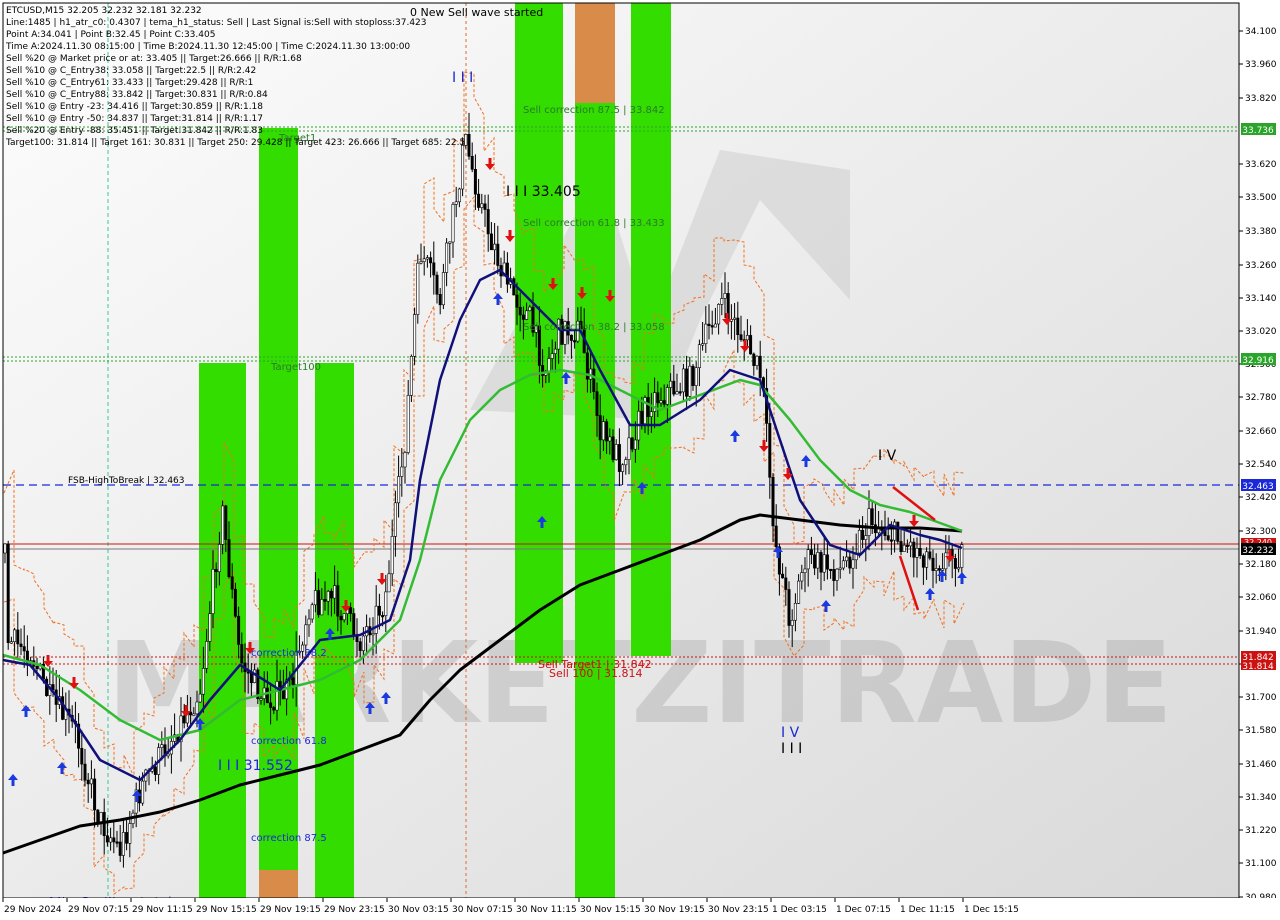  I want to click on wave-iv-label: I V, so click(887, 456).